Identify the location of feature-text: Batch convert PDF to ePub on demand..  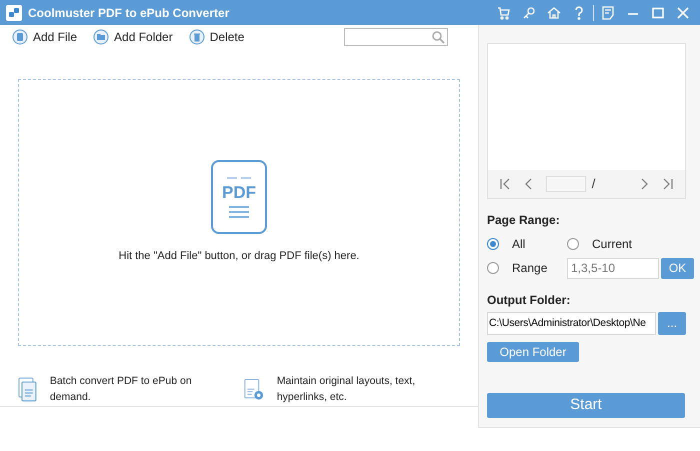
(121, 389).